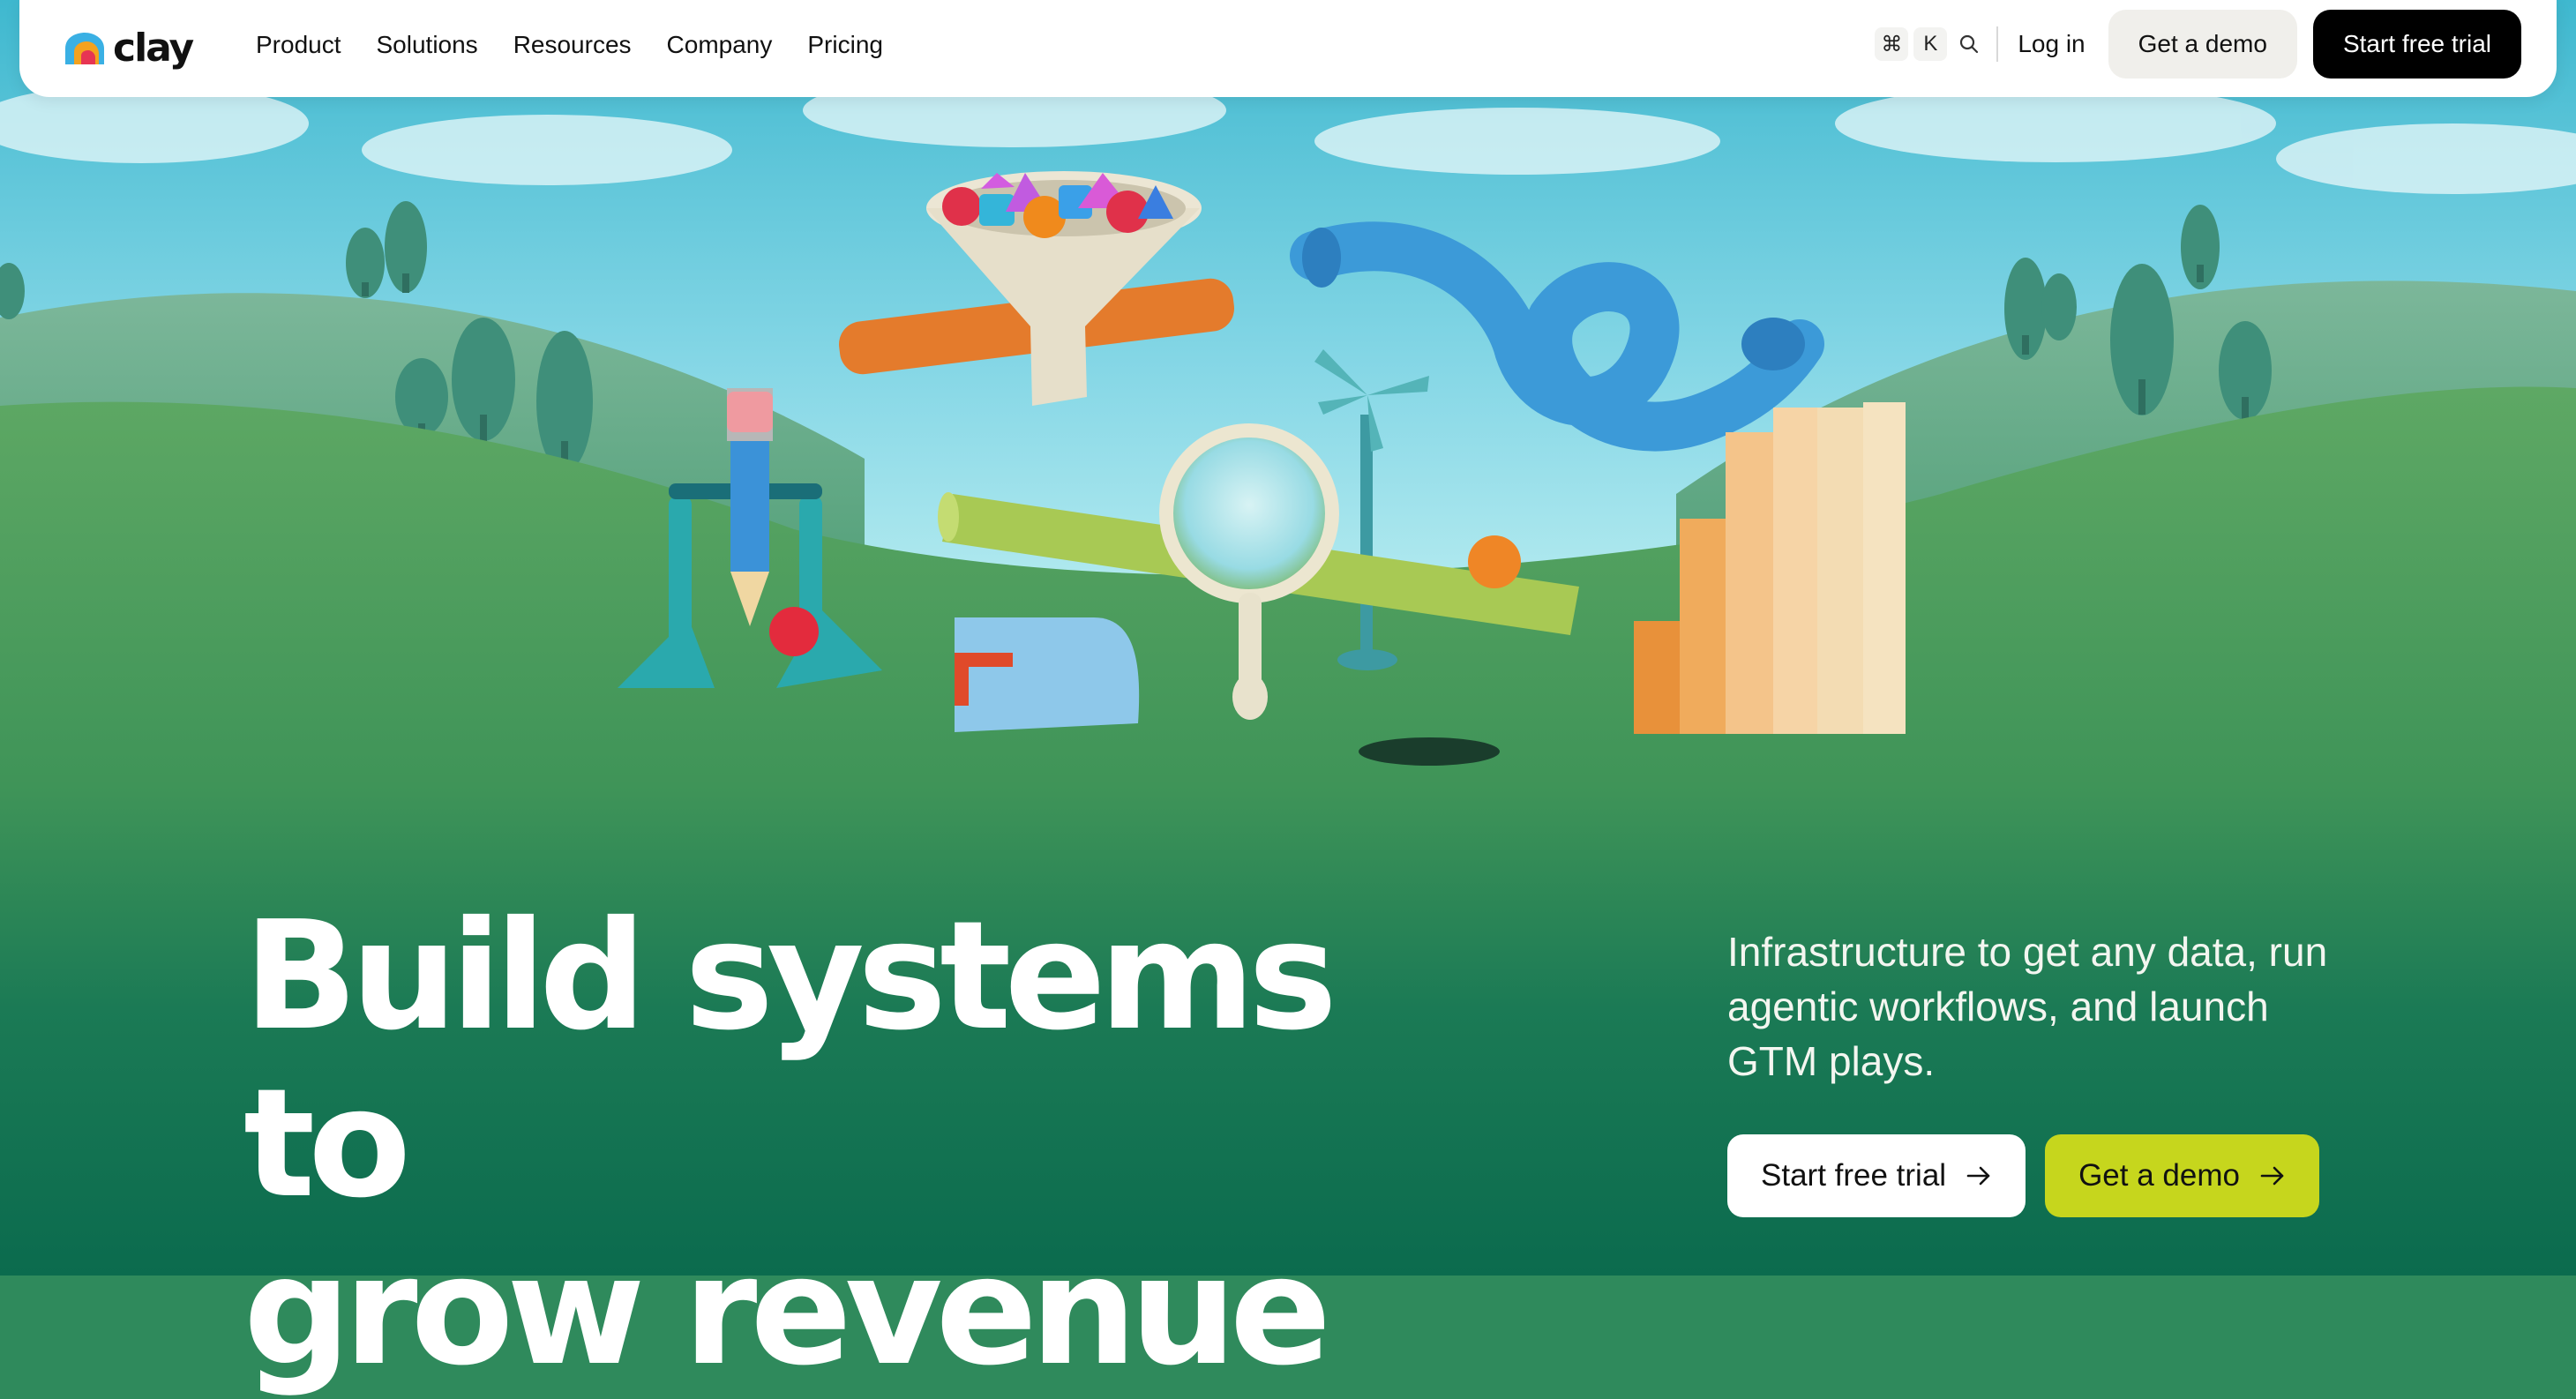 The image size is (2576, 1399). I want to click on nav-actions: ⌘ K Log in Get a demo Start free trial, so click(2198, 44).